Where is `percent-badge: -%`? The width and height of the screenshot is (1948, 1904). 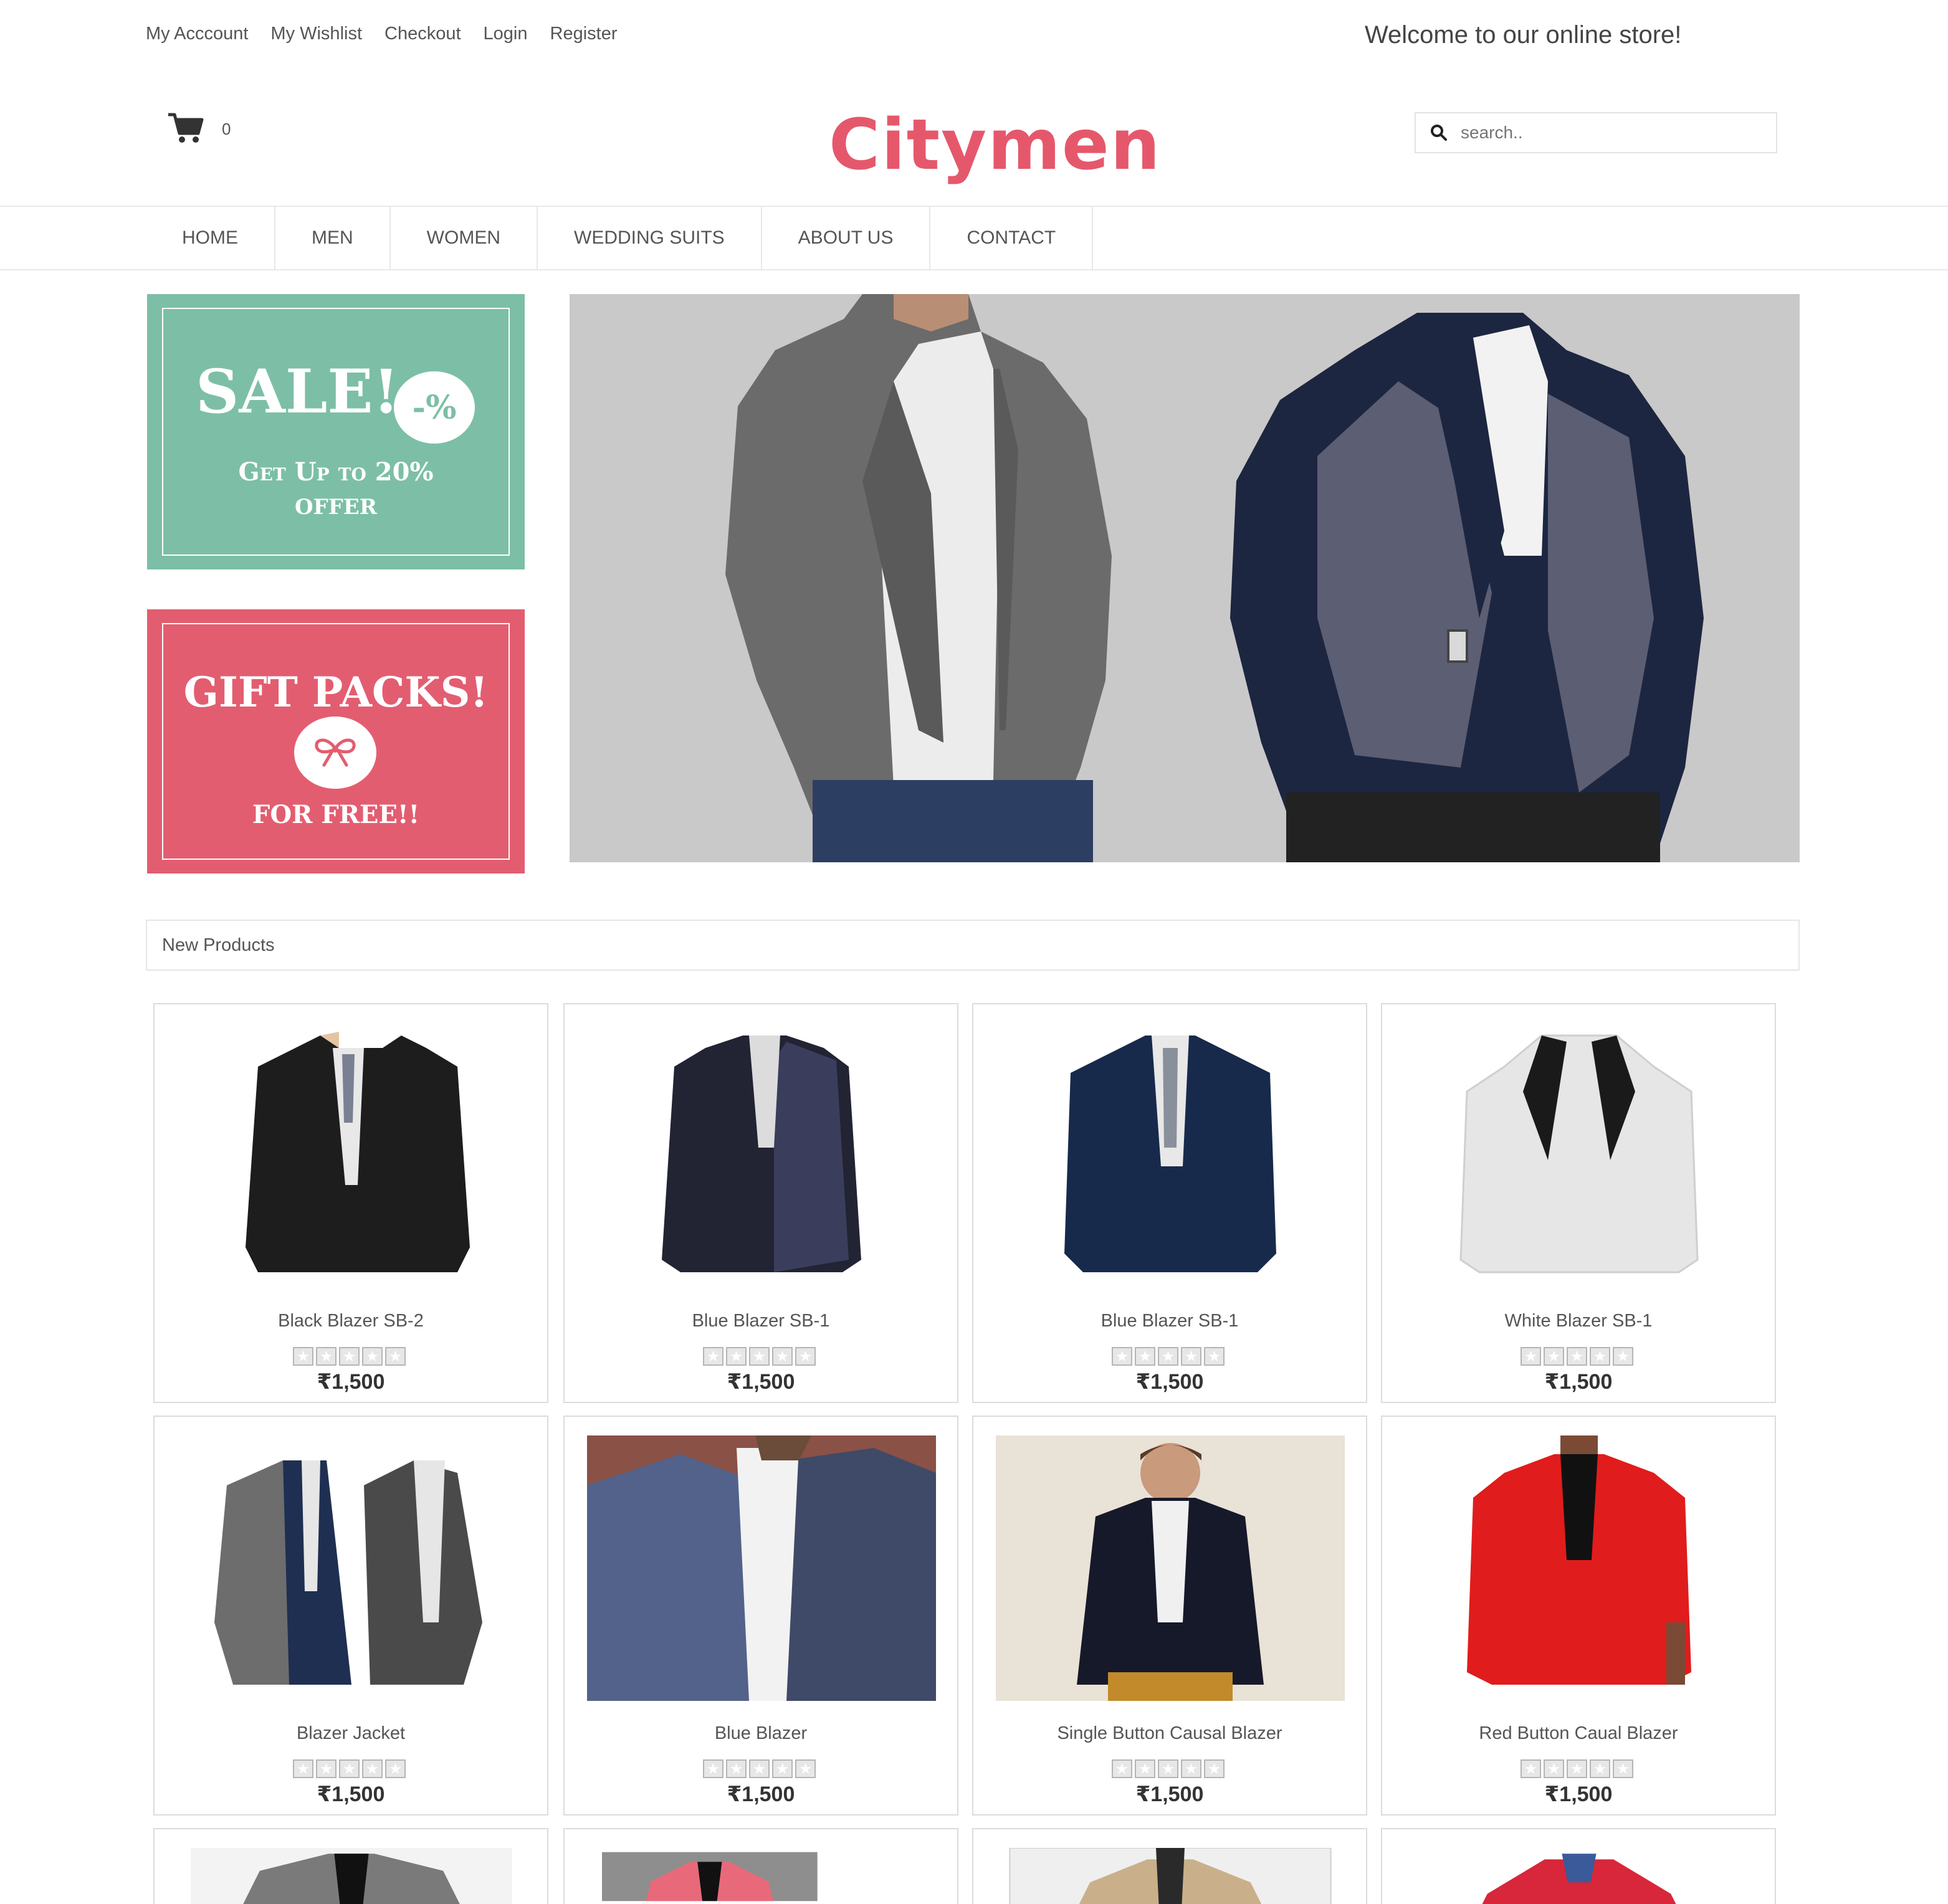 percent-badge: -% is located at coordinates (434, 408).